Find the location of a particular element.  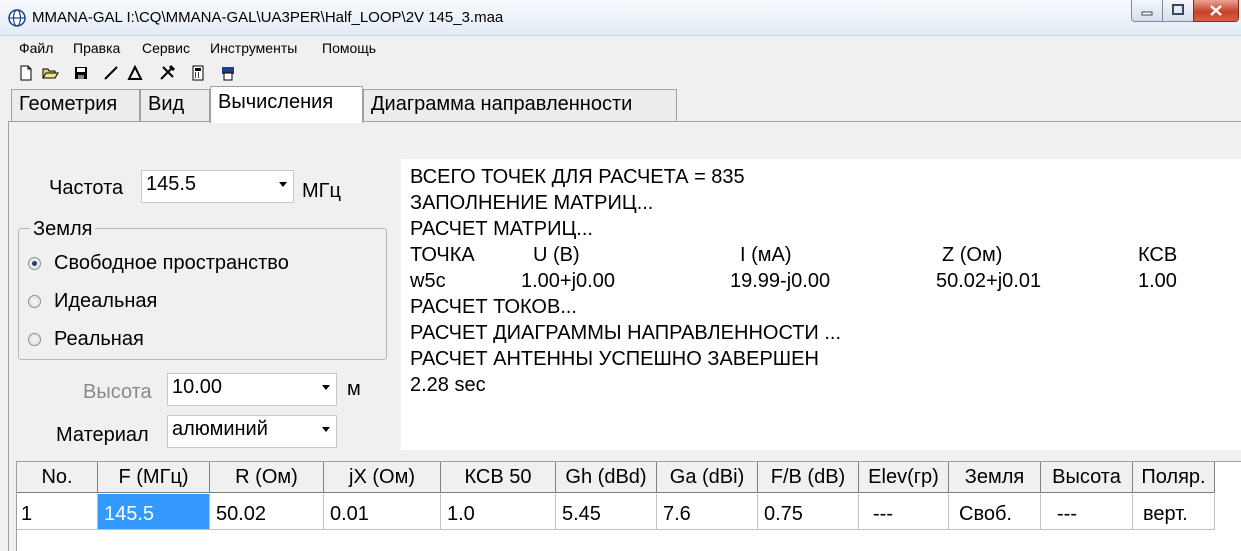

column-header-elev: Elev(гр) is located at coordinates (904, 477).